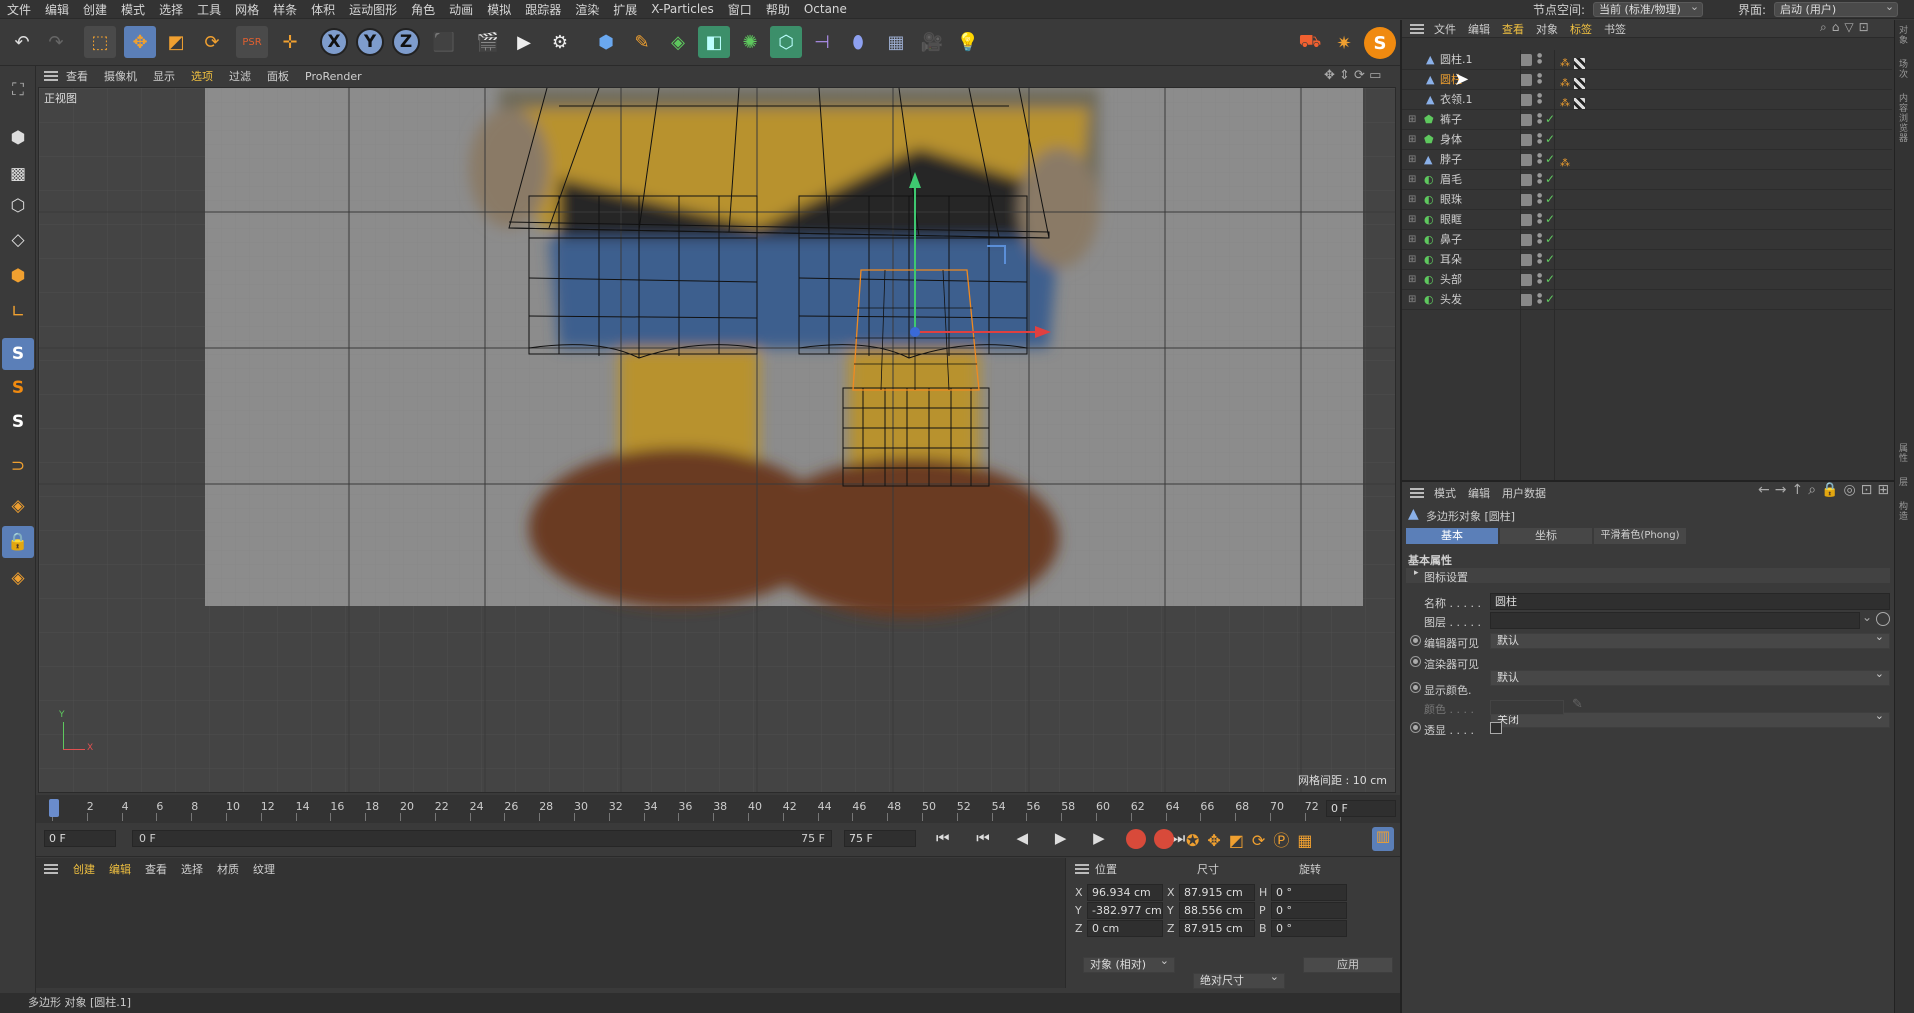 The width and height of the screenshot is (1914, 1013). I want to click on xray-checkbox, so click(1496, 728).